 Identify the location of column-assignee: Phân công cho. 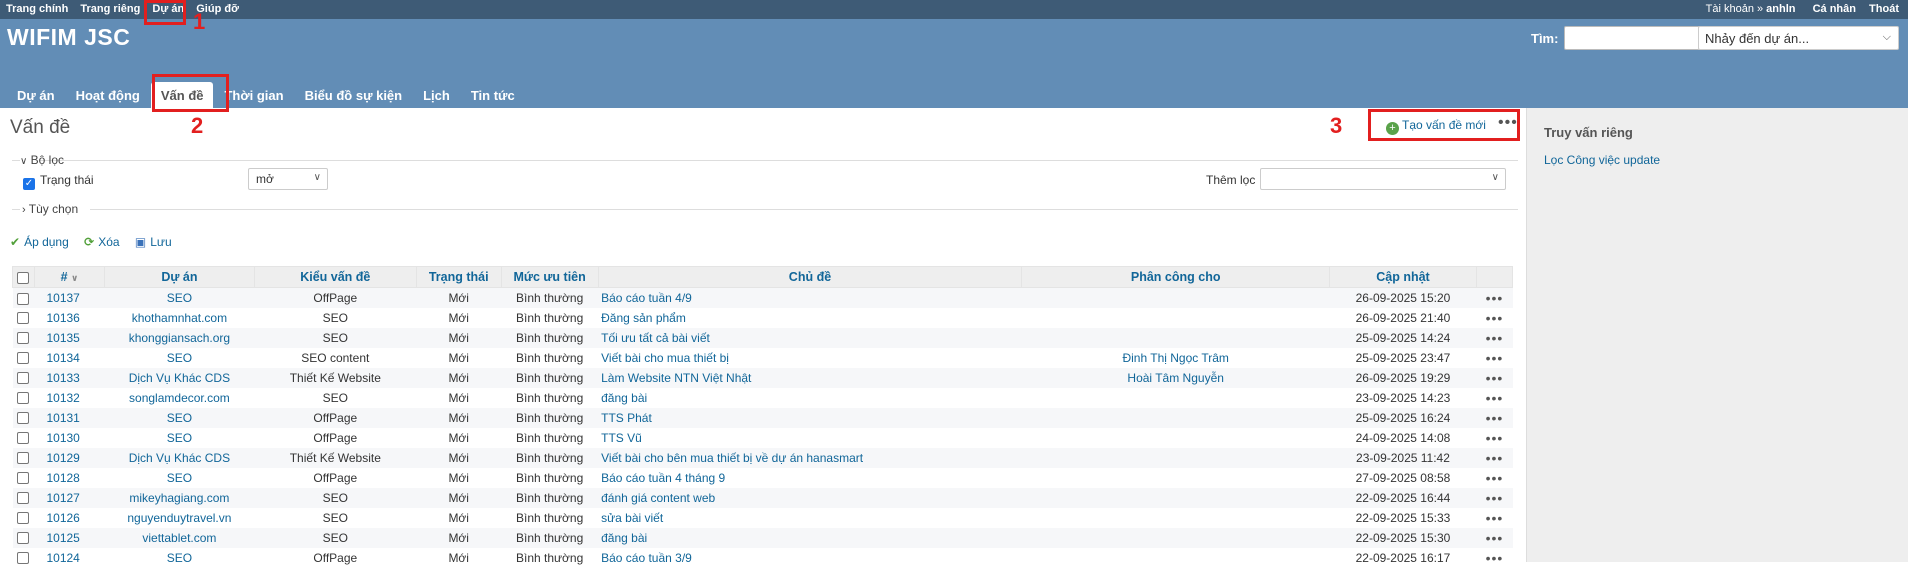
(1176, 277).